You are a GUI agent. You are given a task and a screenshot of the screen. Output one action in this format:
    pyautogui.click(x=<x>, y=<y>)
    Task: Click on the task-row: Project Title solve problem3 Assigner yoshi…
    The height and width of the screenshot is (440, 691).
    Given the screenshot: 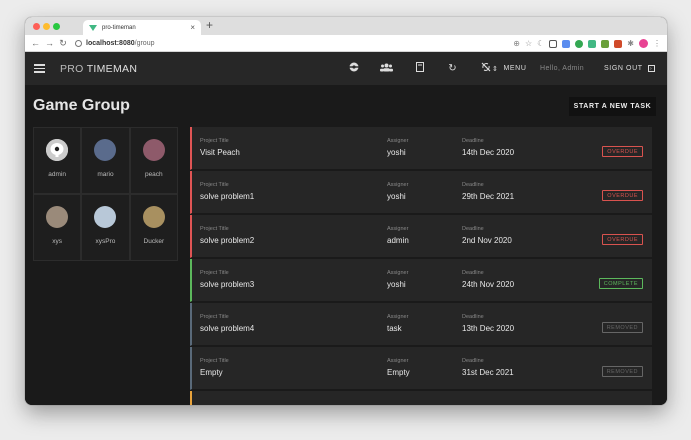 What is the action you would take?
    pyautogui.click(x=421, y=280)
    